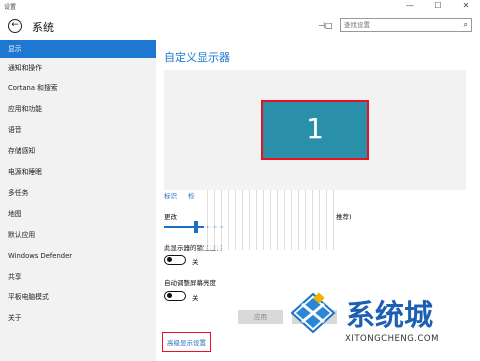 The image size is (480, 361). I want to click on watermark-brand: 系统城, so click(390, 315).